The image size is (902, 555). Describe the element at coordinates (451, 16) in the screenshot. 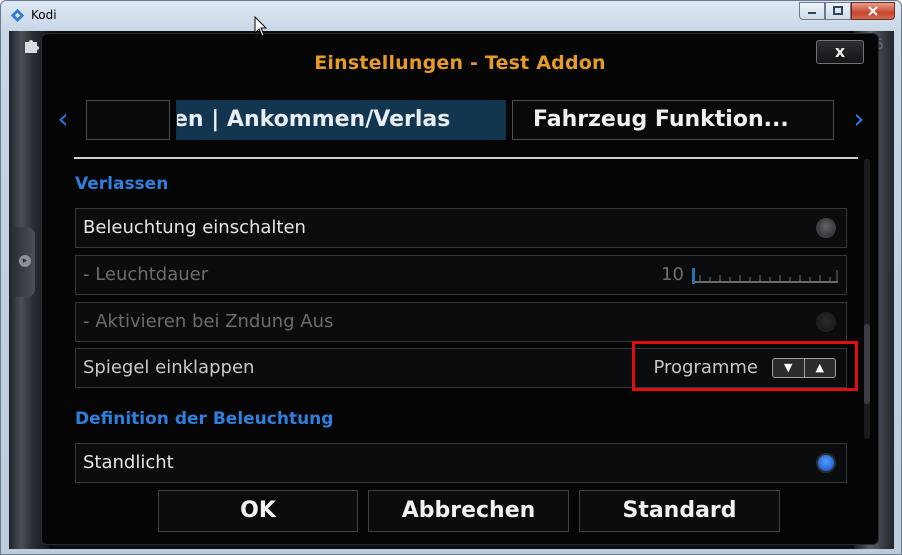

I see `title-bar: Kodi` at that location.